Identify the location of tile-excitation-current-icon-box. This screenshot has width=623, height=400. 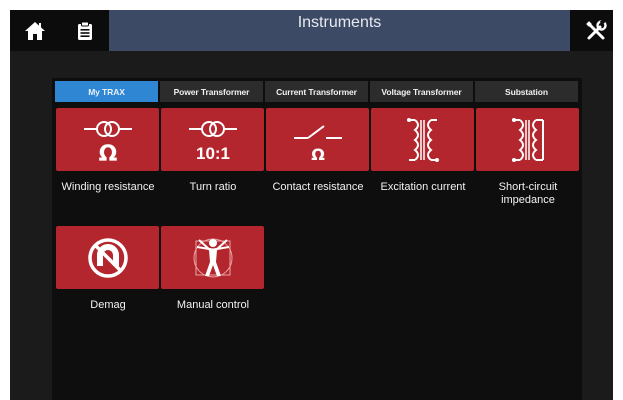
(422, 139).